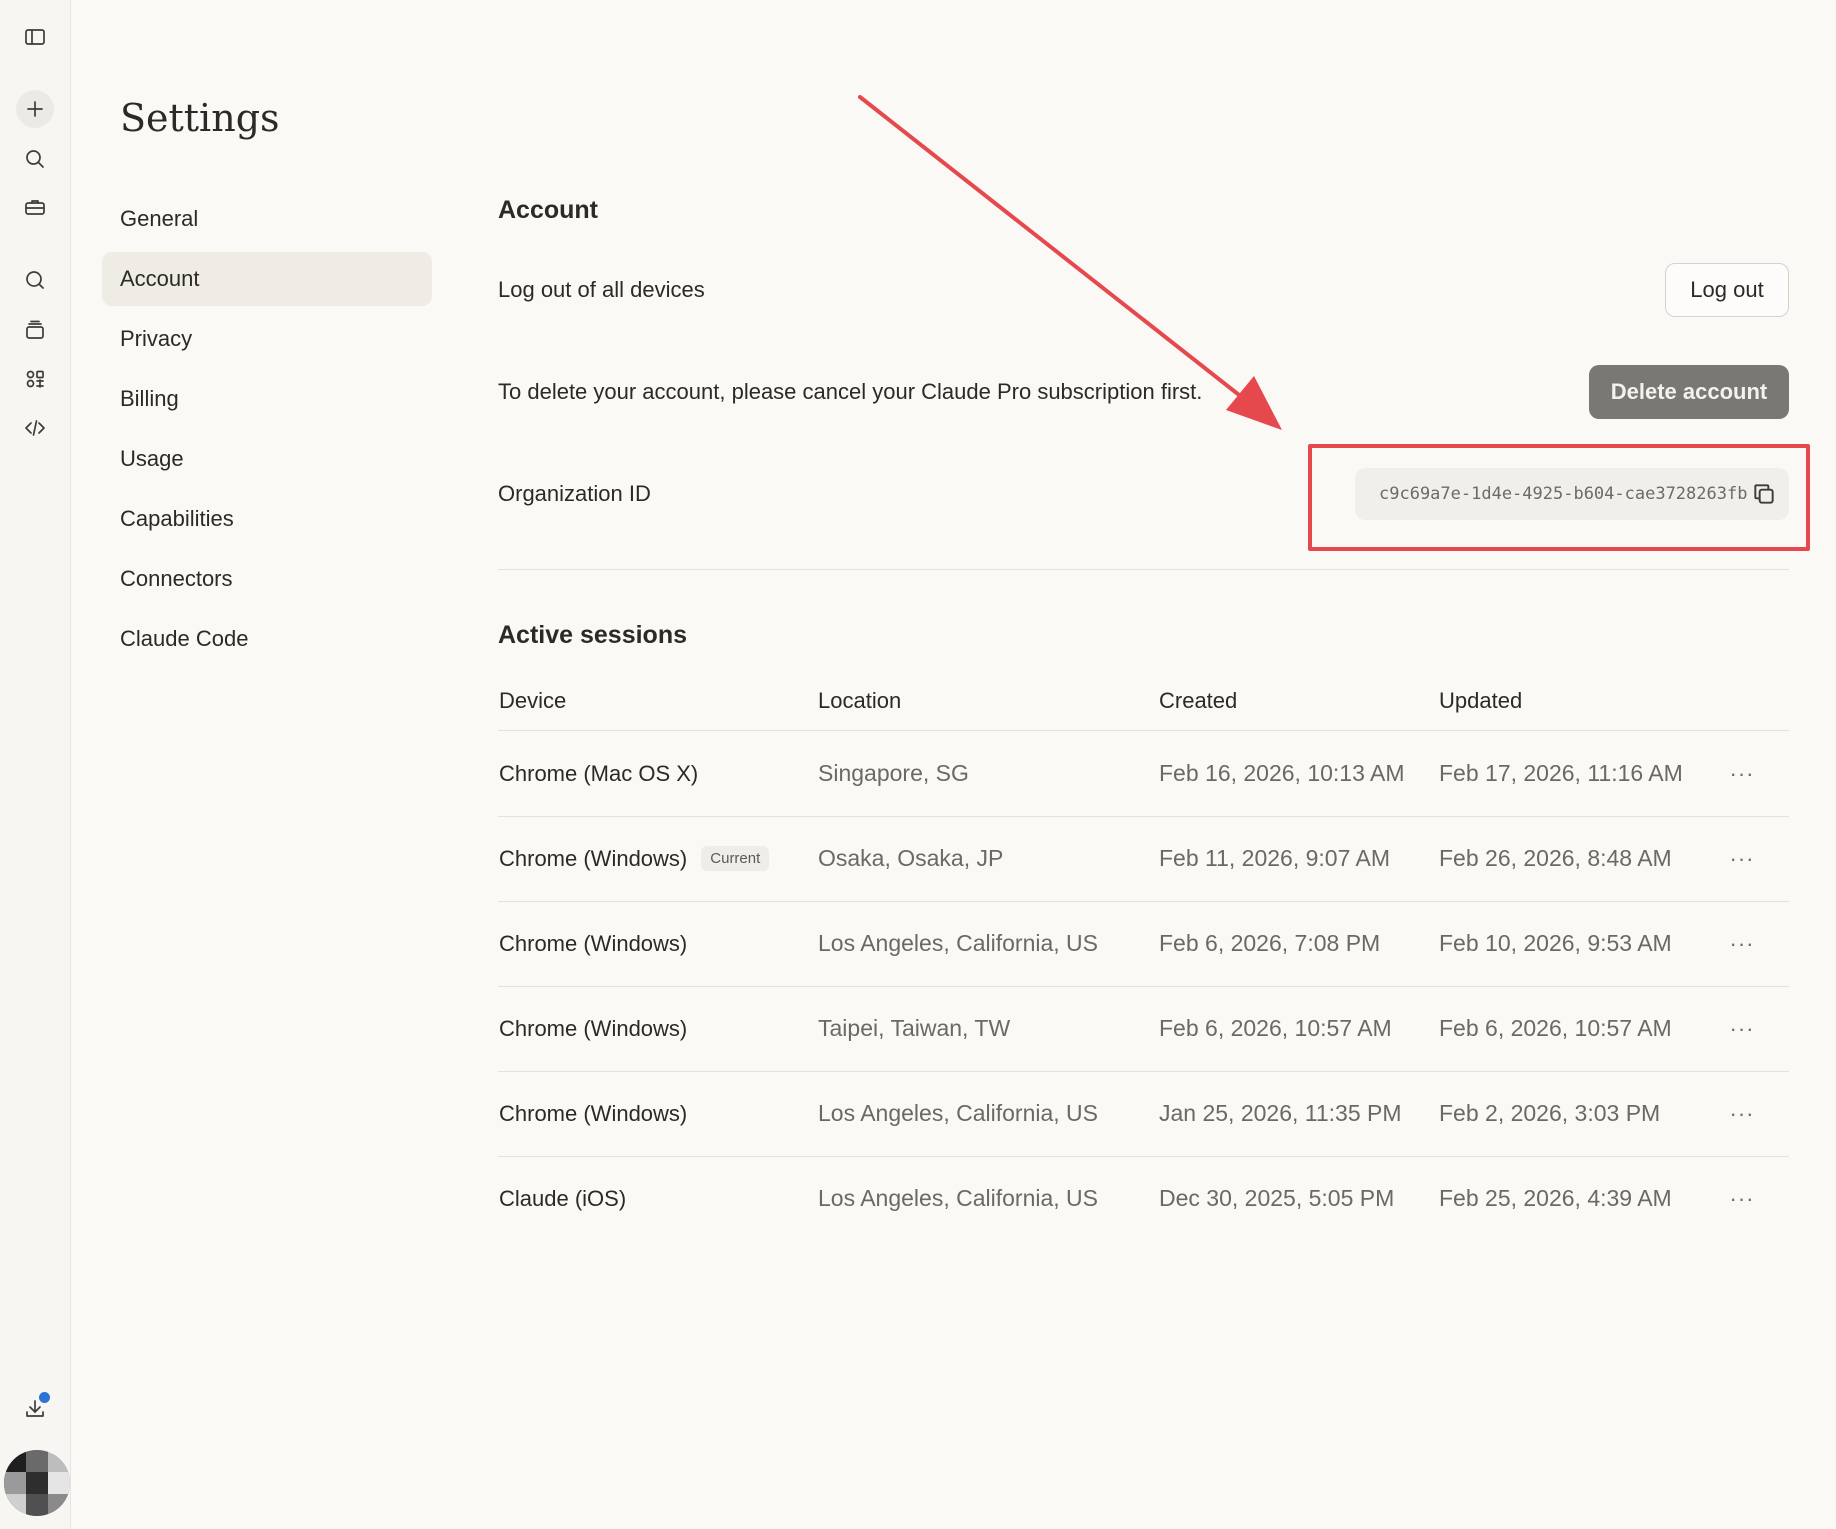  What do you see at coordinates (37, 1483) in the screenshot?
I see `avatar` at bounding box center [37, 1483].